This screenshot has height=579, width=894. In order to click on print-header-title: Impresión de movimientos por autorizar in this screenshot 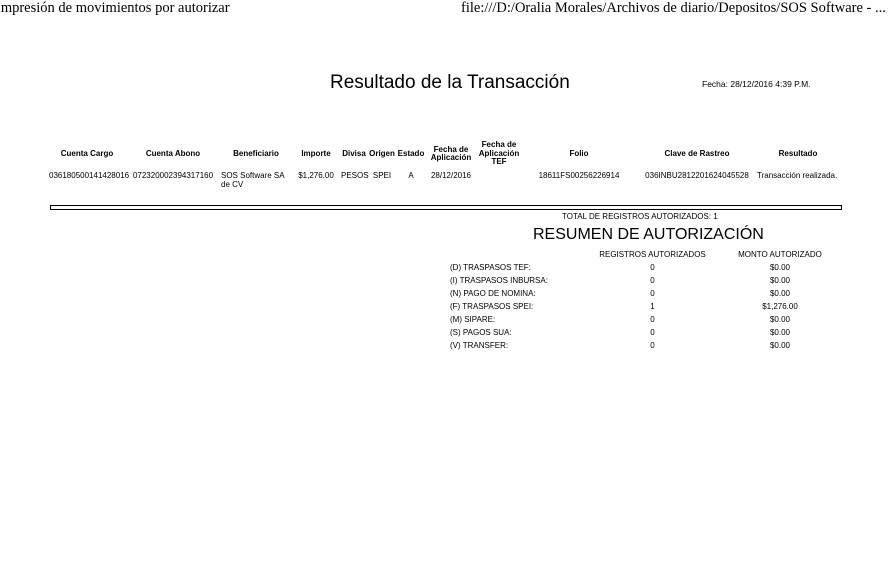, I will do `click(115, 8)`.